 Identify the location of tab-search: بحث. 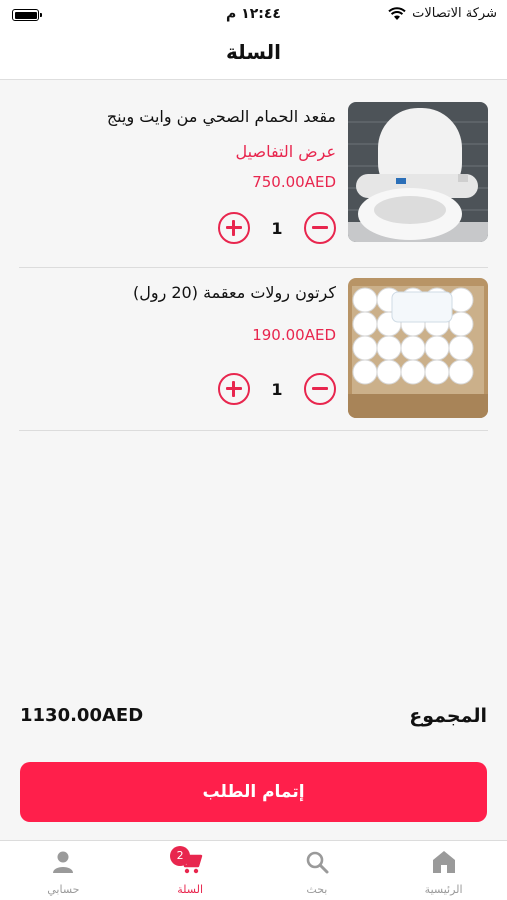
(317, 870).